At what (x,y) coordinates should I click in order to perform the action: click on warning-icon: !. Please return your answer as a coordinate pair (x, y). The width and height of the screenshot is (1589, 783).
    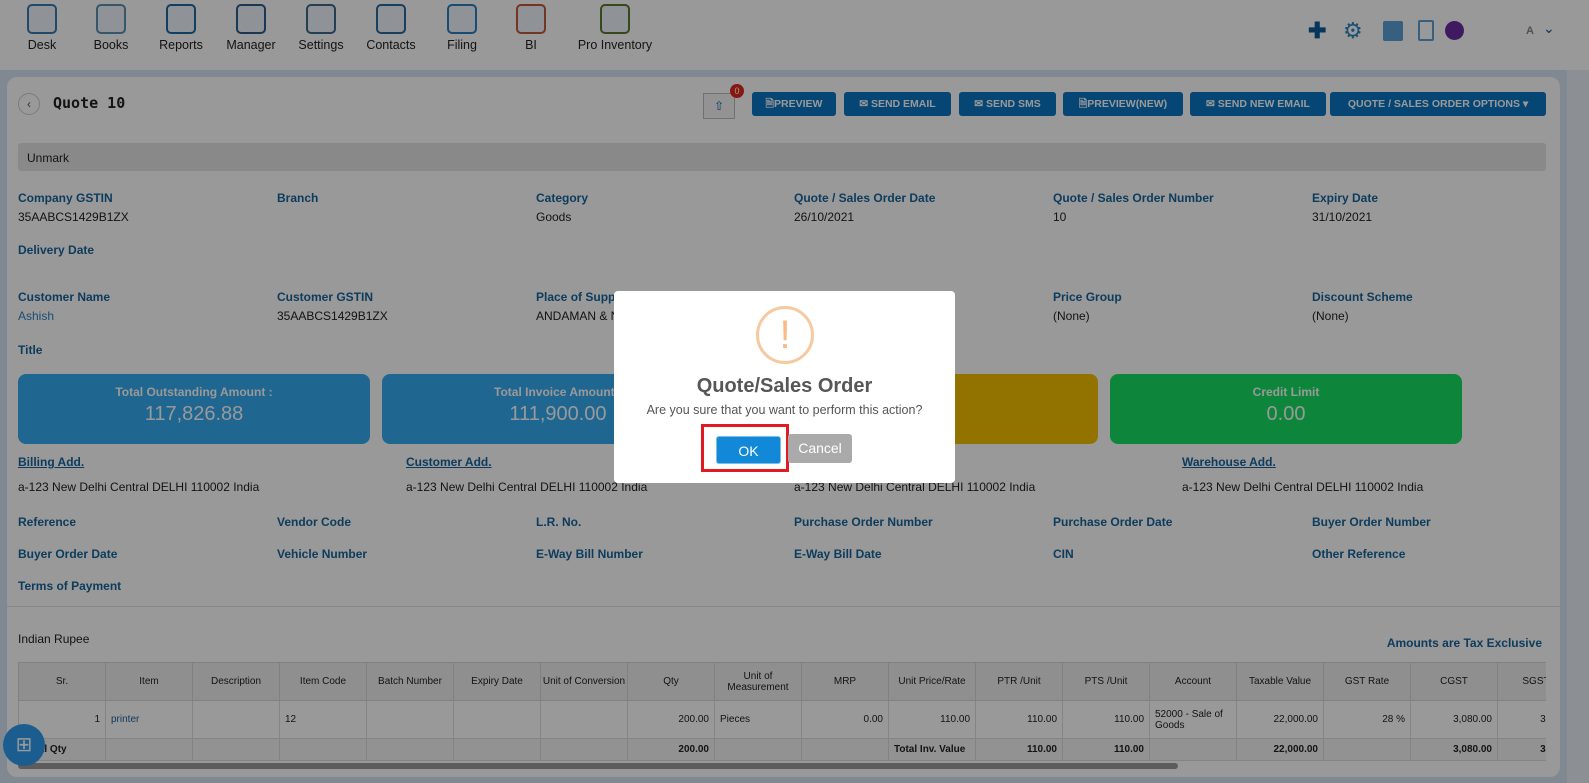
    Looking at the image, I should click on (785, 335).